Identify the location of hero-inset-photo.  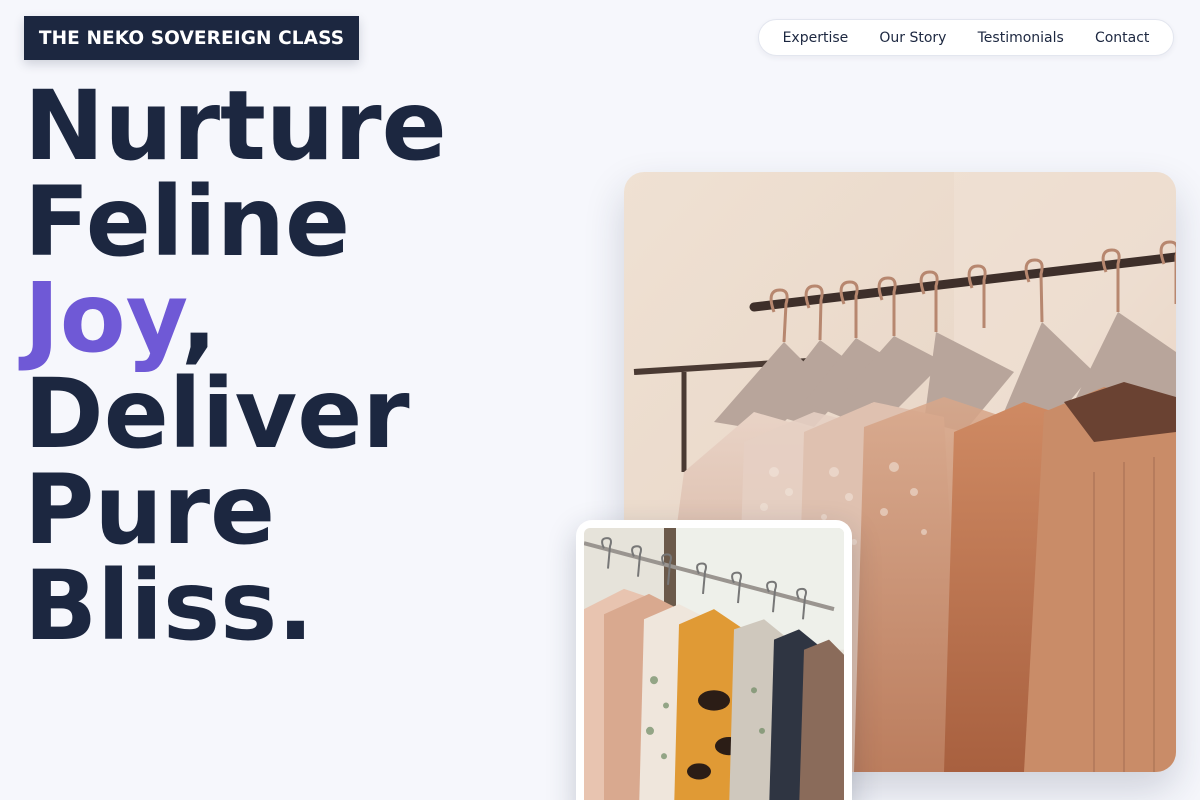
(714, 664).